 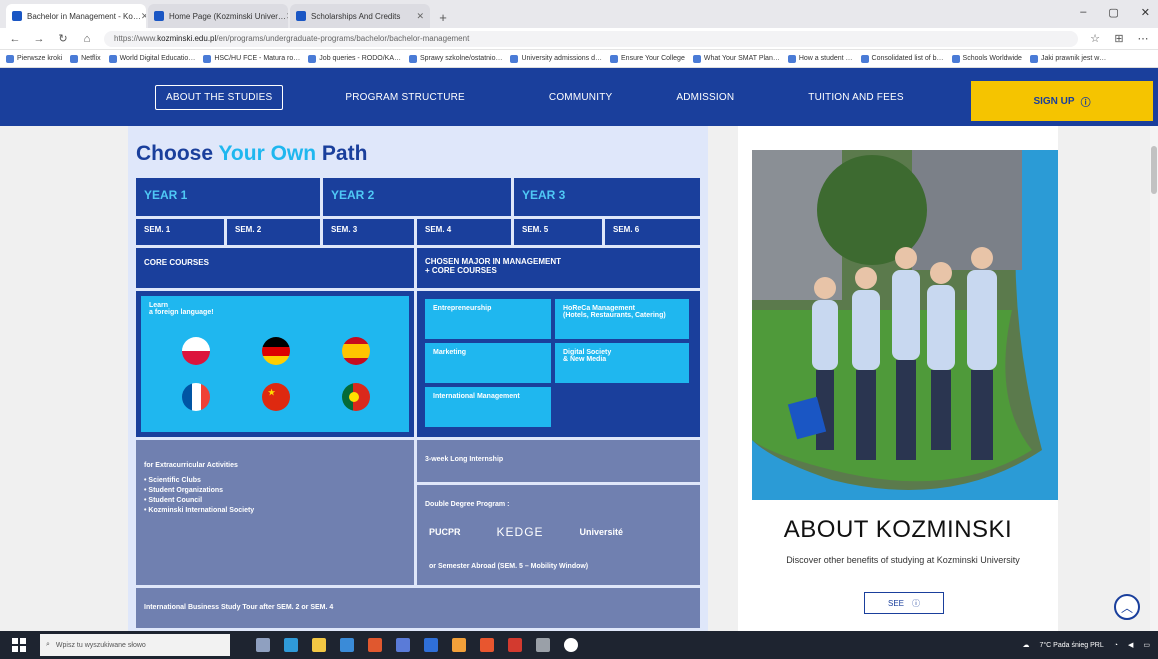 What do you see at coordinates (196, 397) in the screenshot?
I see `france-flag-icon` at bounding box center [196, 397].